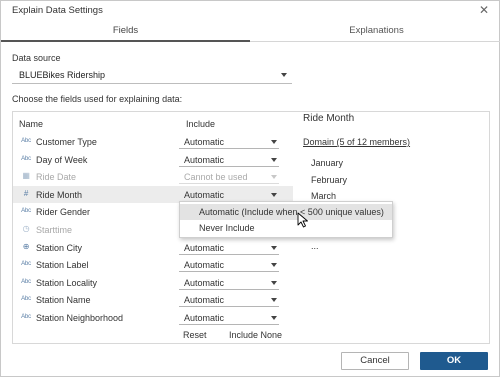  Describe the element at coordinates (302, 220) in the screenshot. I see `mouse-cursor-icon` at that location.